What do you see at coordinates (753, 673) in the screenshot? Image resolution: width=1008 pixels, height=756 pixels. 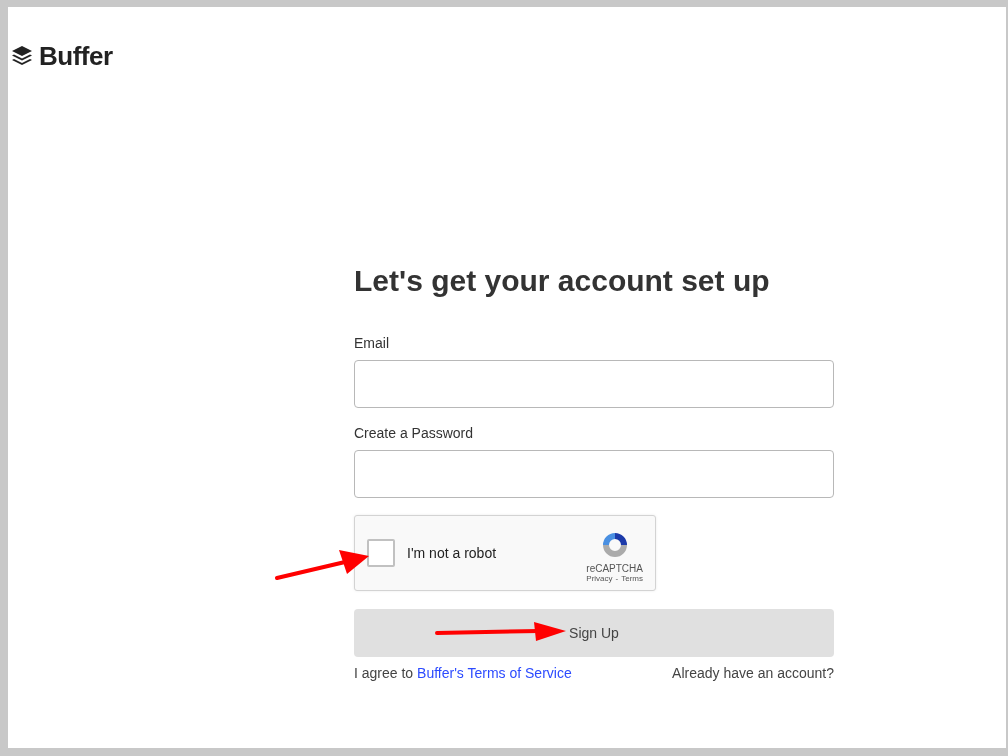 I see `login-link: Already have an account?` at bounding box center [753, 673].